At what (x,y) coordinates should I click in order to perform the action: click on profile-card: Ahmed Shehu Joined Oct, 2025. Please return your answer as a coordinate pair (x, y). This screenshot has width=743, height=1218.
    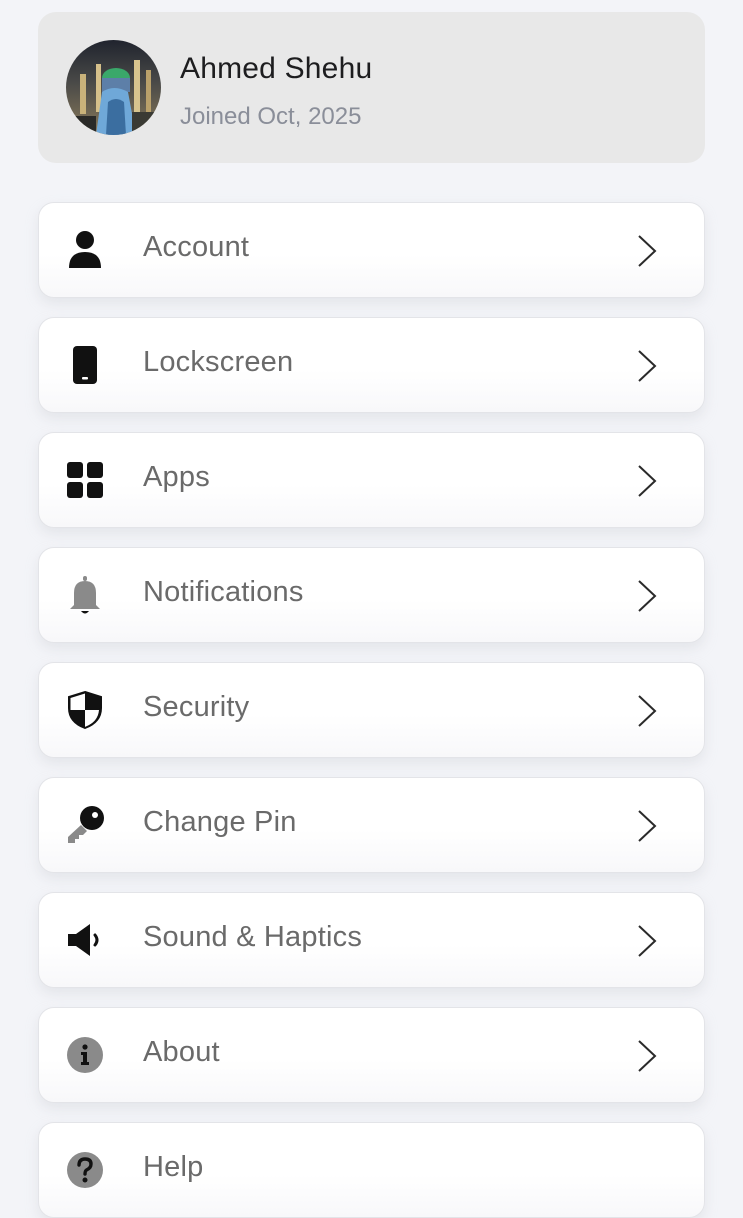
    Looking at the image, I should click on (371, 87).